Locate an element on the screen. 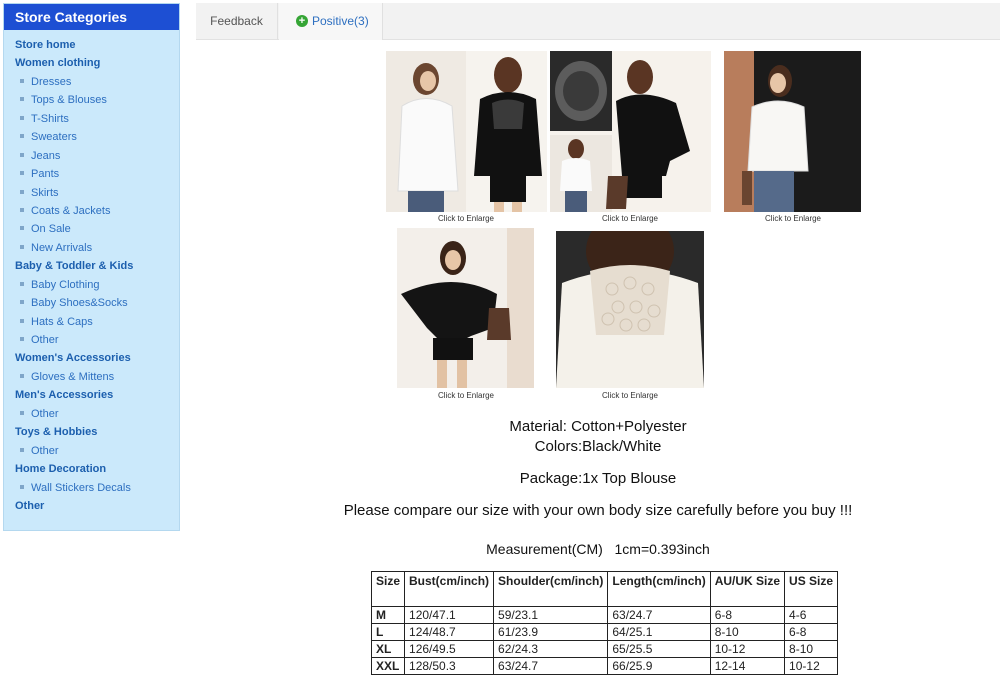 This screenshot has height=691, width=1000. sidebar-item-baby-toddler-kids: Baby & Toddler & Kids is located at coordinates (91, 266).